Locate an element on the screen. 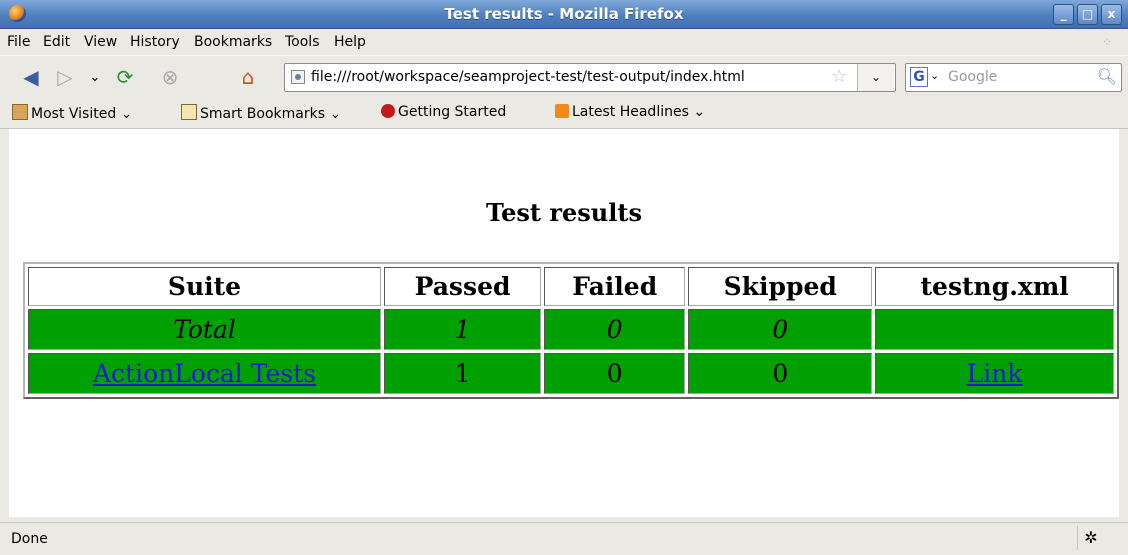  column-header-failed: Failed is located at coordinates (615, 286).